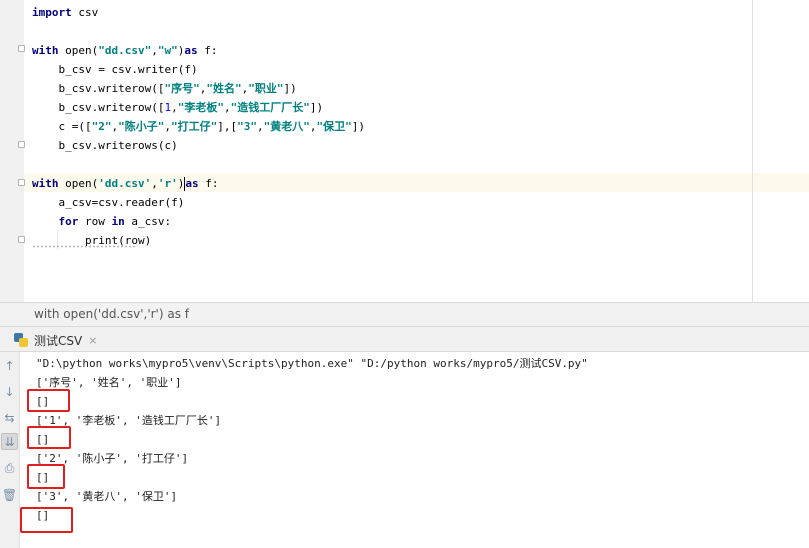 The height and width of the screenshot is (548, 809). I want to click on python-icon, so click(21, 340).